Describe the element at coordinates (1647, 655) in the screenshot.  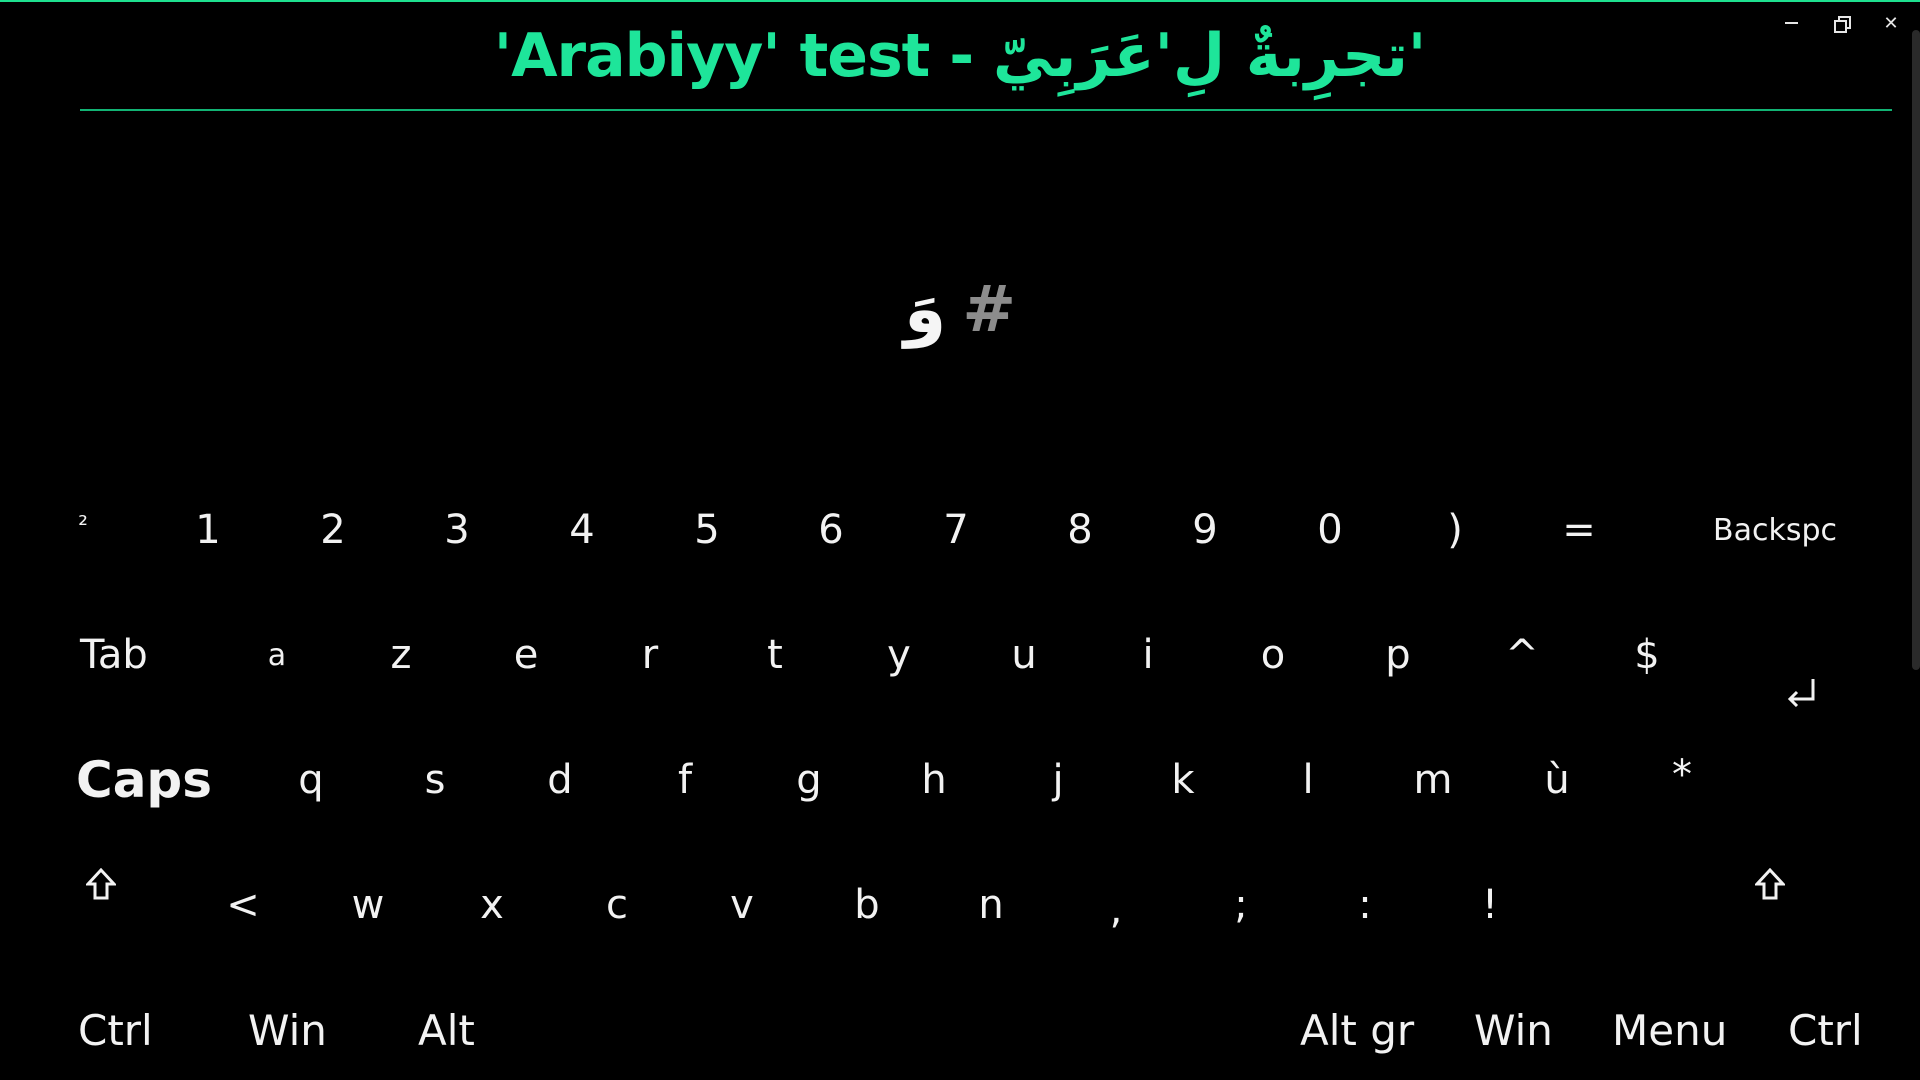
I see `key-dollar: $` at that location.